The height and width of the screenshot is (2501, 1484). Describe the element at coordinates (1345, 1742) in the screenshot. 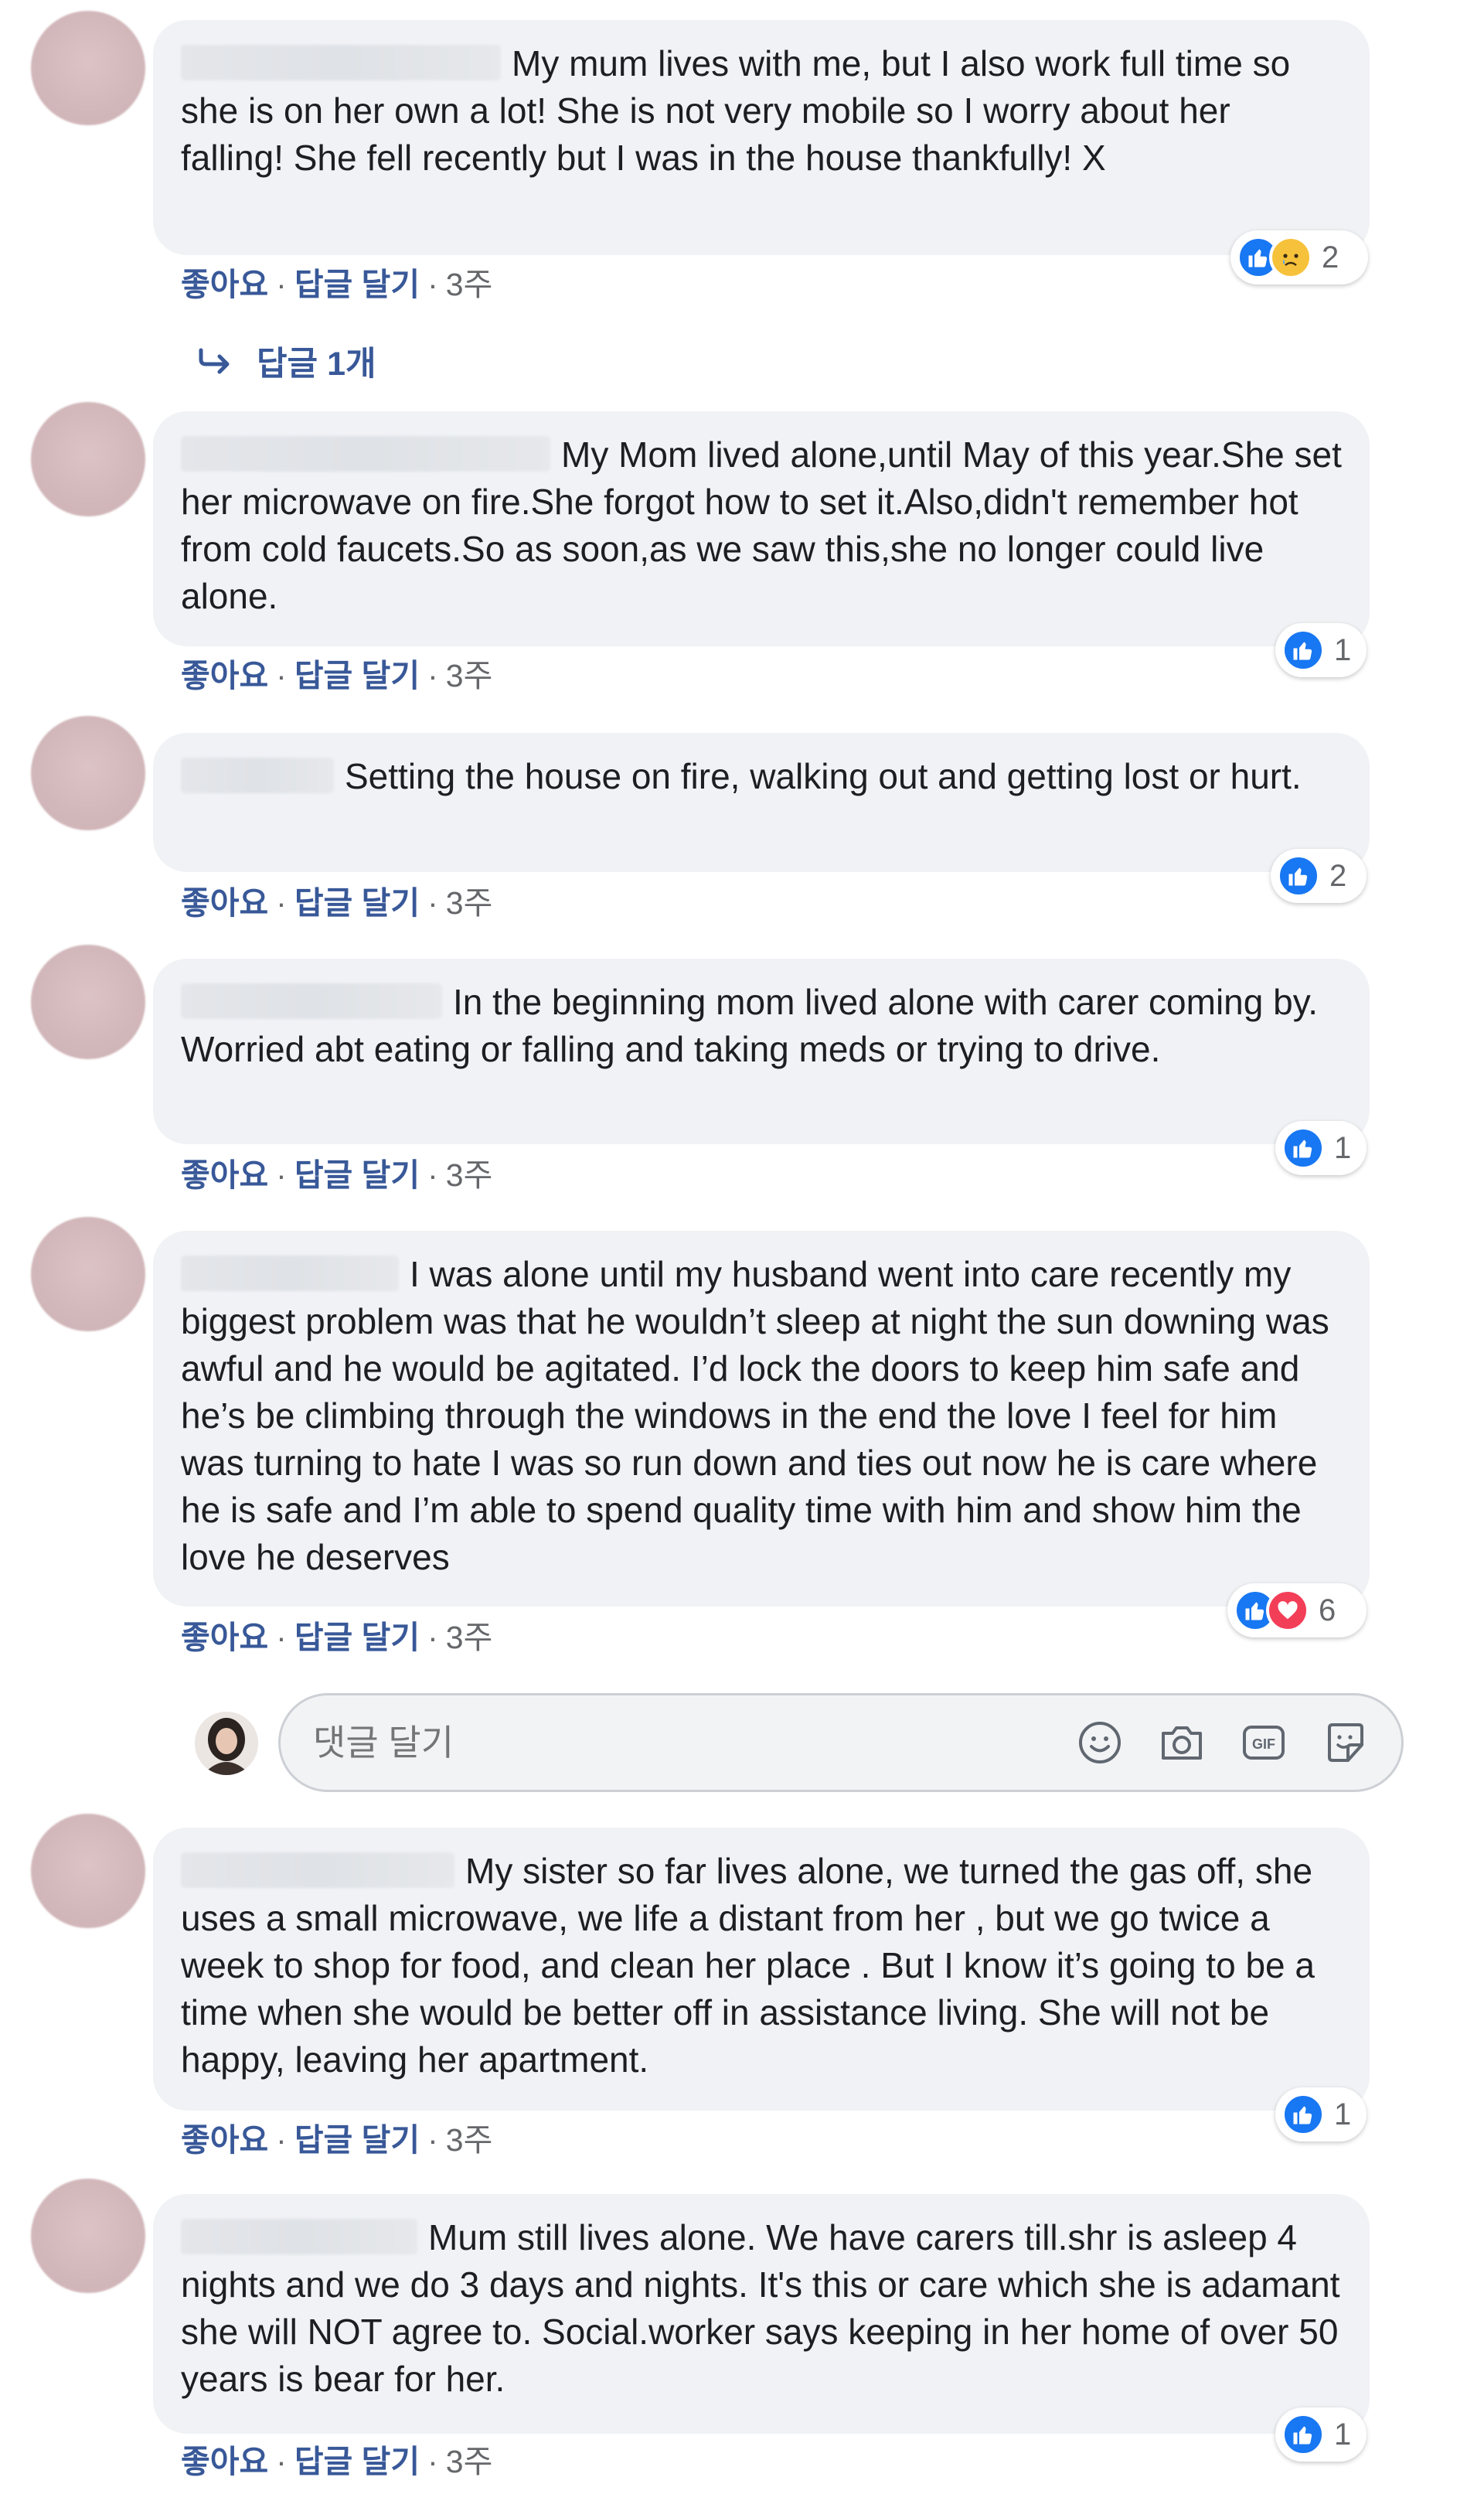

I see `sticker-icon` at that location.